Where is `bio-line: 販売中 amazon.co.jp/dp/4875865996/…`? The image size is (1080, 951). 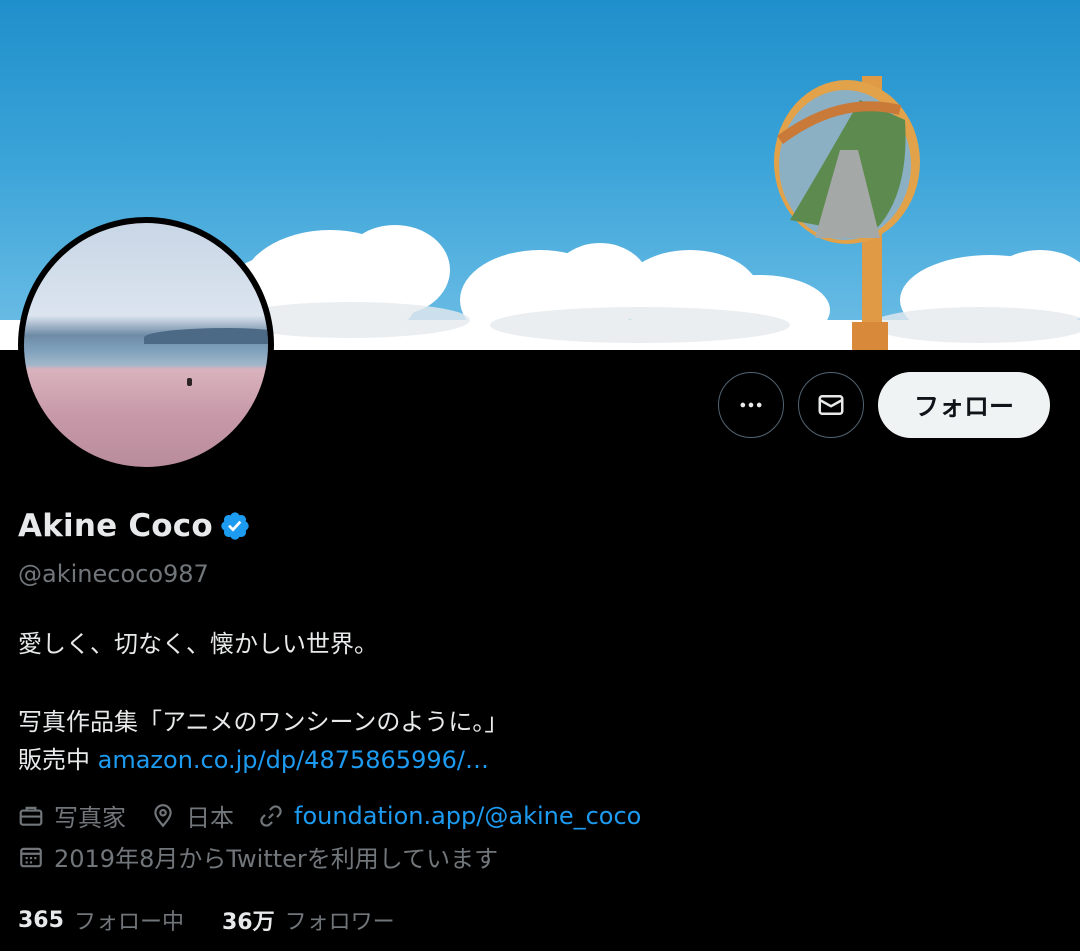 bio-line: 販売中 amazon.co.jp/dp/4875865996/… is located at coordinates (253, 757).